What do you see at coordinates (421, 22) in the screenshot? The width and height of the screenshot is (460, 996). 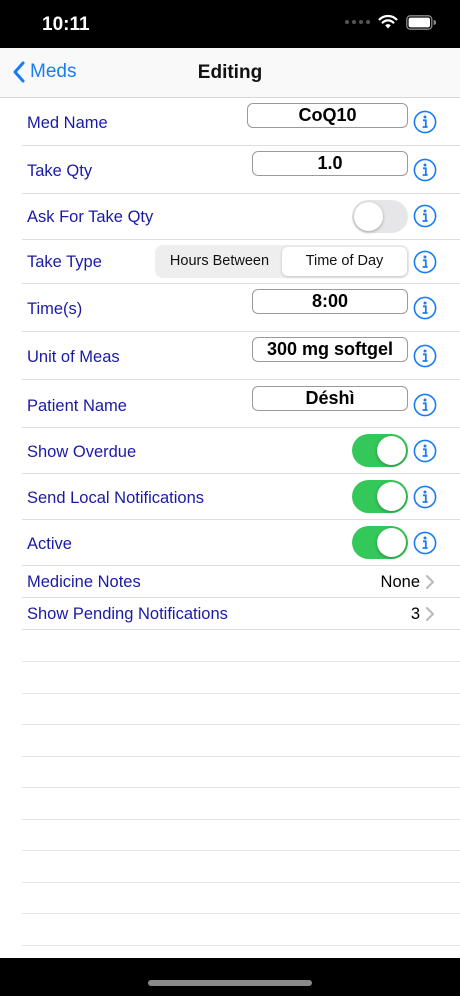 I see `battery-icon` at bounding box center [421, 22].